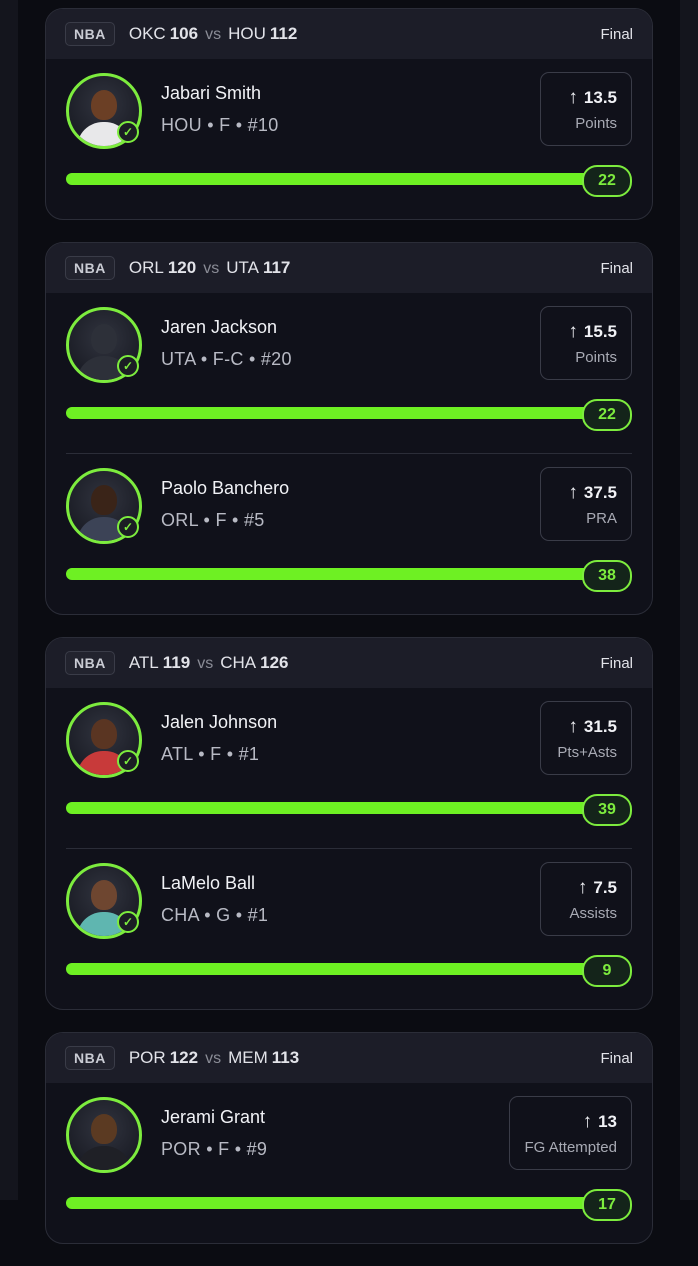  Describe the element at coordinates (349, 268) in the screenshot. I see `game-header: NBA ORL 120 vs UTA 117 Final` at that location.